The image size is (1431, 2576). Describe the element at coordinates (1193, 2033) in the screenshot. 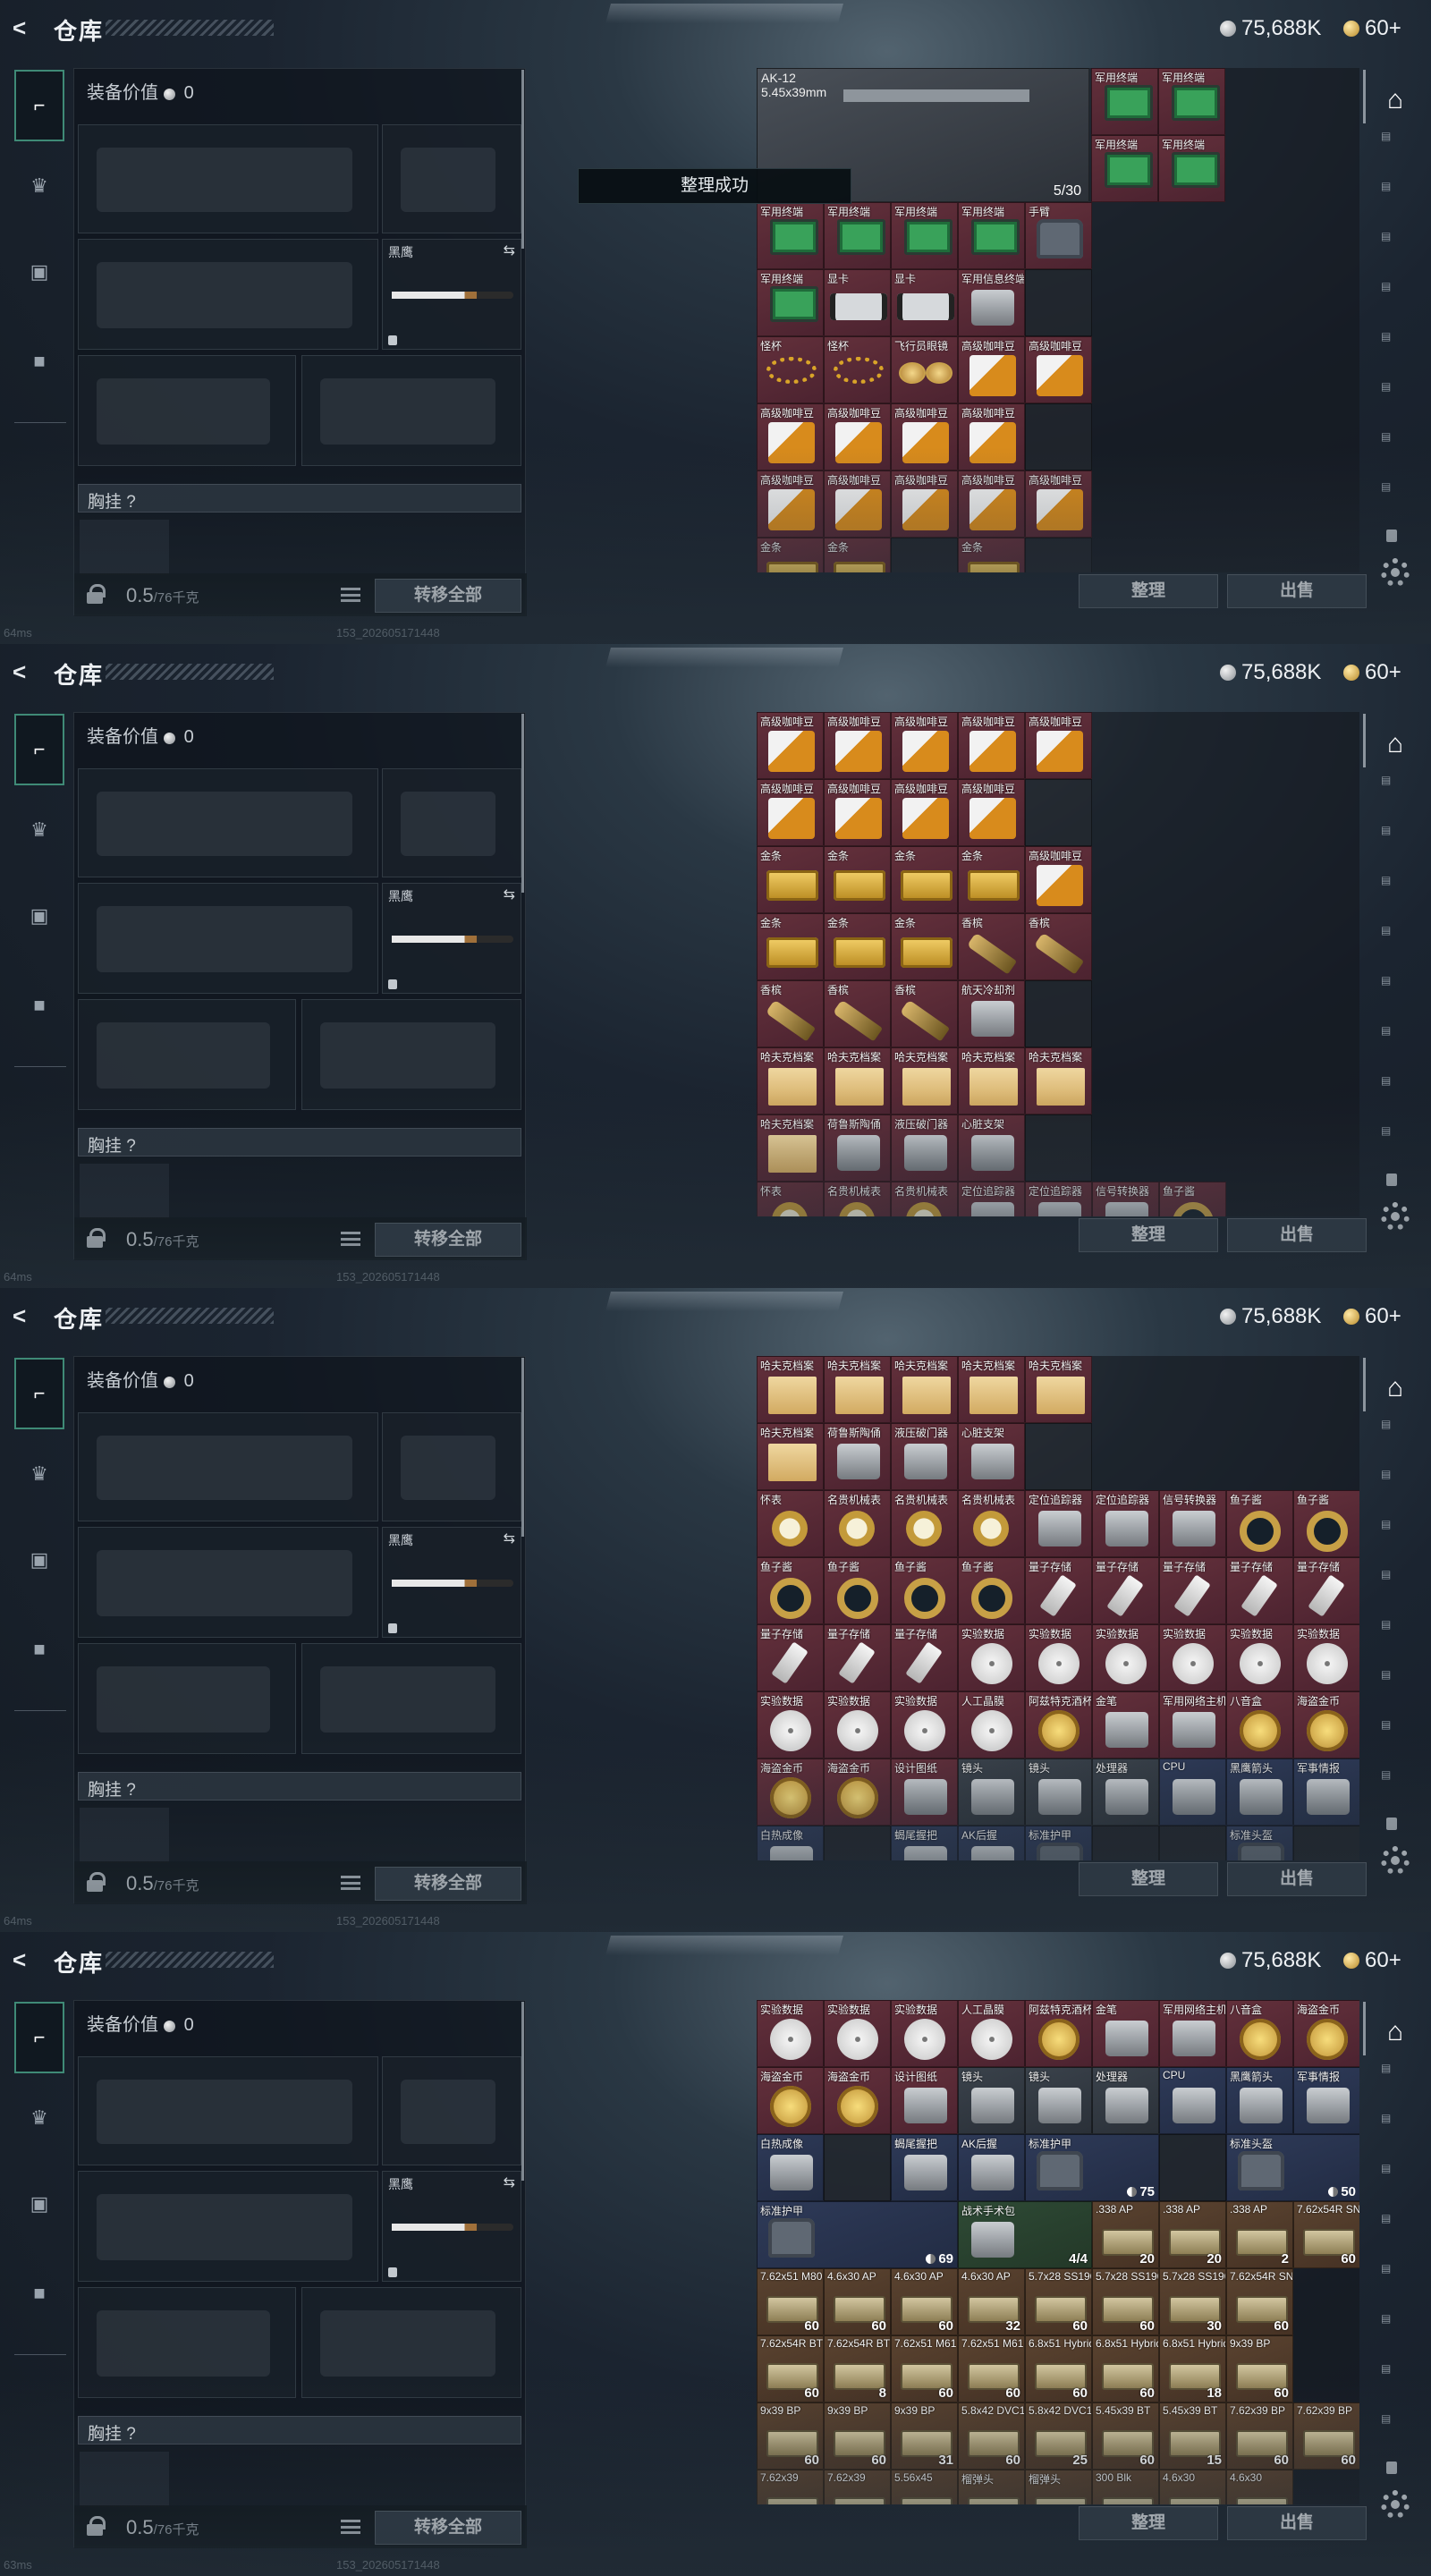

I see `inventory-item: 军用网络主机` at that location.